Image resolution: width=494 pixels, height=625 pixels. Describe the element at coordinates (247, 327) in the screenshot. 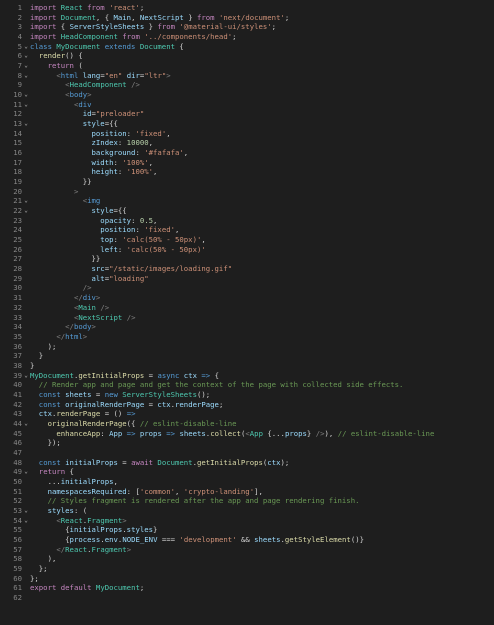

I see `code-line: 34 </body>` at that location.